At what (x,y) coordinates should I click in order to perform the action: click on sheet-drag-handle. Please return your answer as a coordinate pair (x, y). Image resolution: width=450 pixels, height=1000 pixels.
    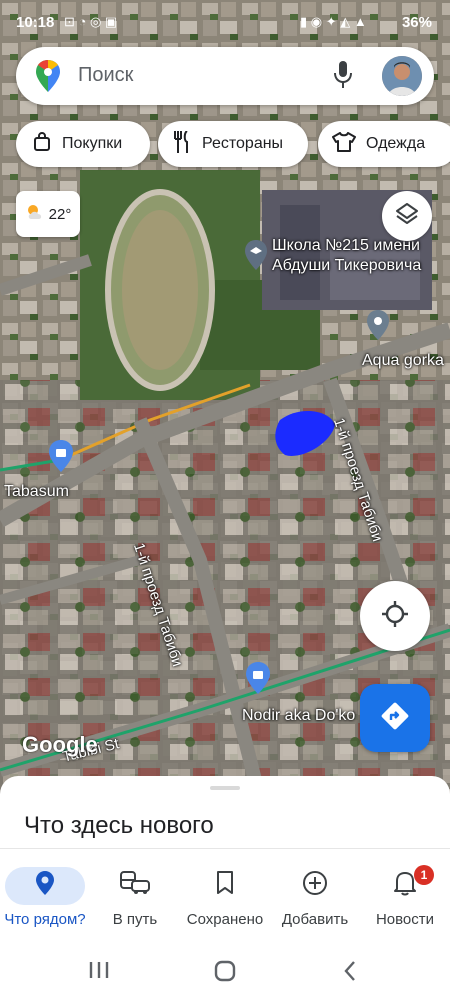
    Looking at the image, I should click on (225, 788).